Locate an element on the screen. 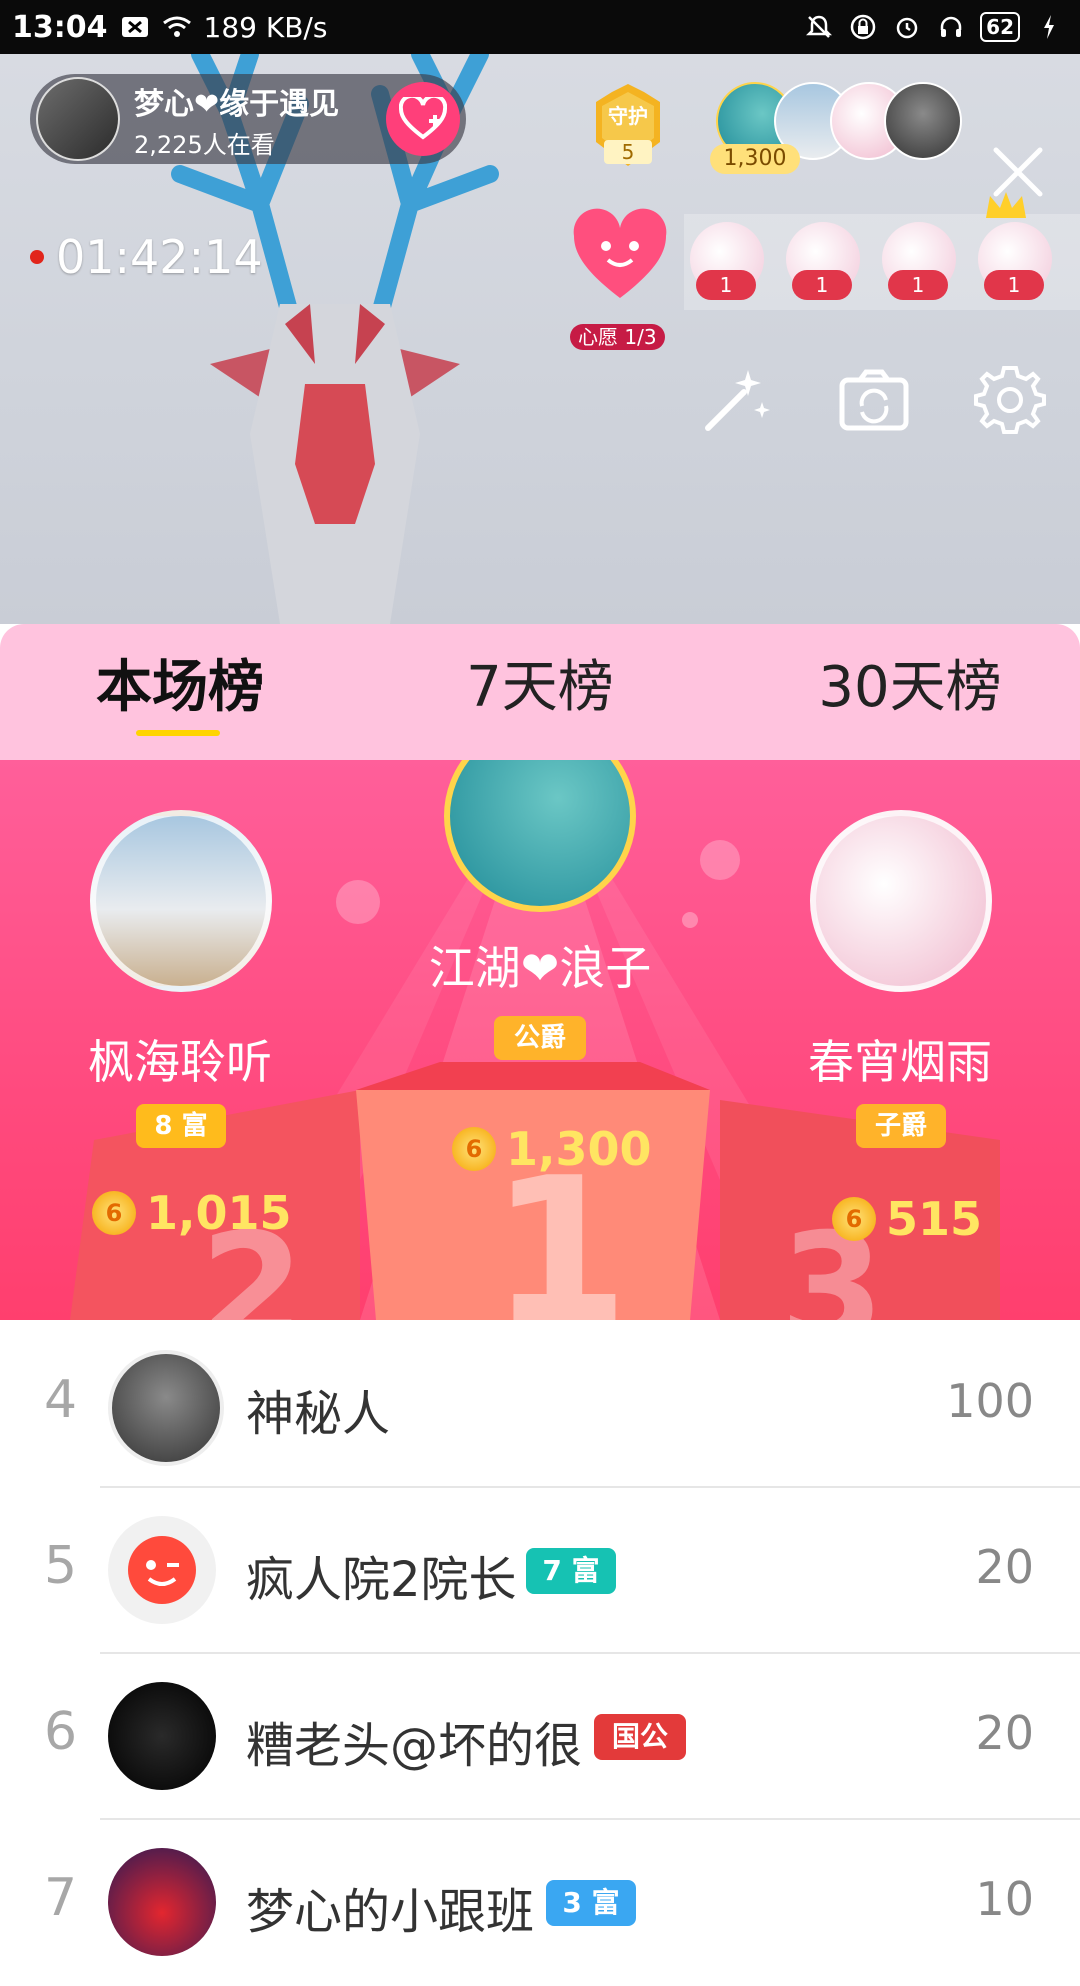 Image resolution: width=1080 pixels, height=1986 pixels. podium-tag-1: 公爵 is located at coordinates (540, 1038).